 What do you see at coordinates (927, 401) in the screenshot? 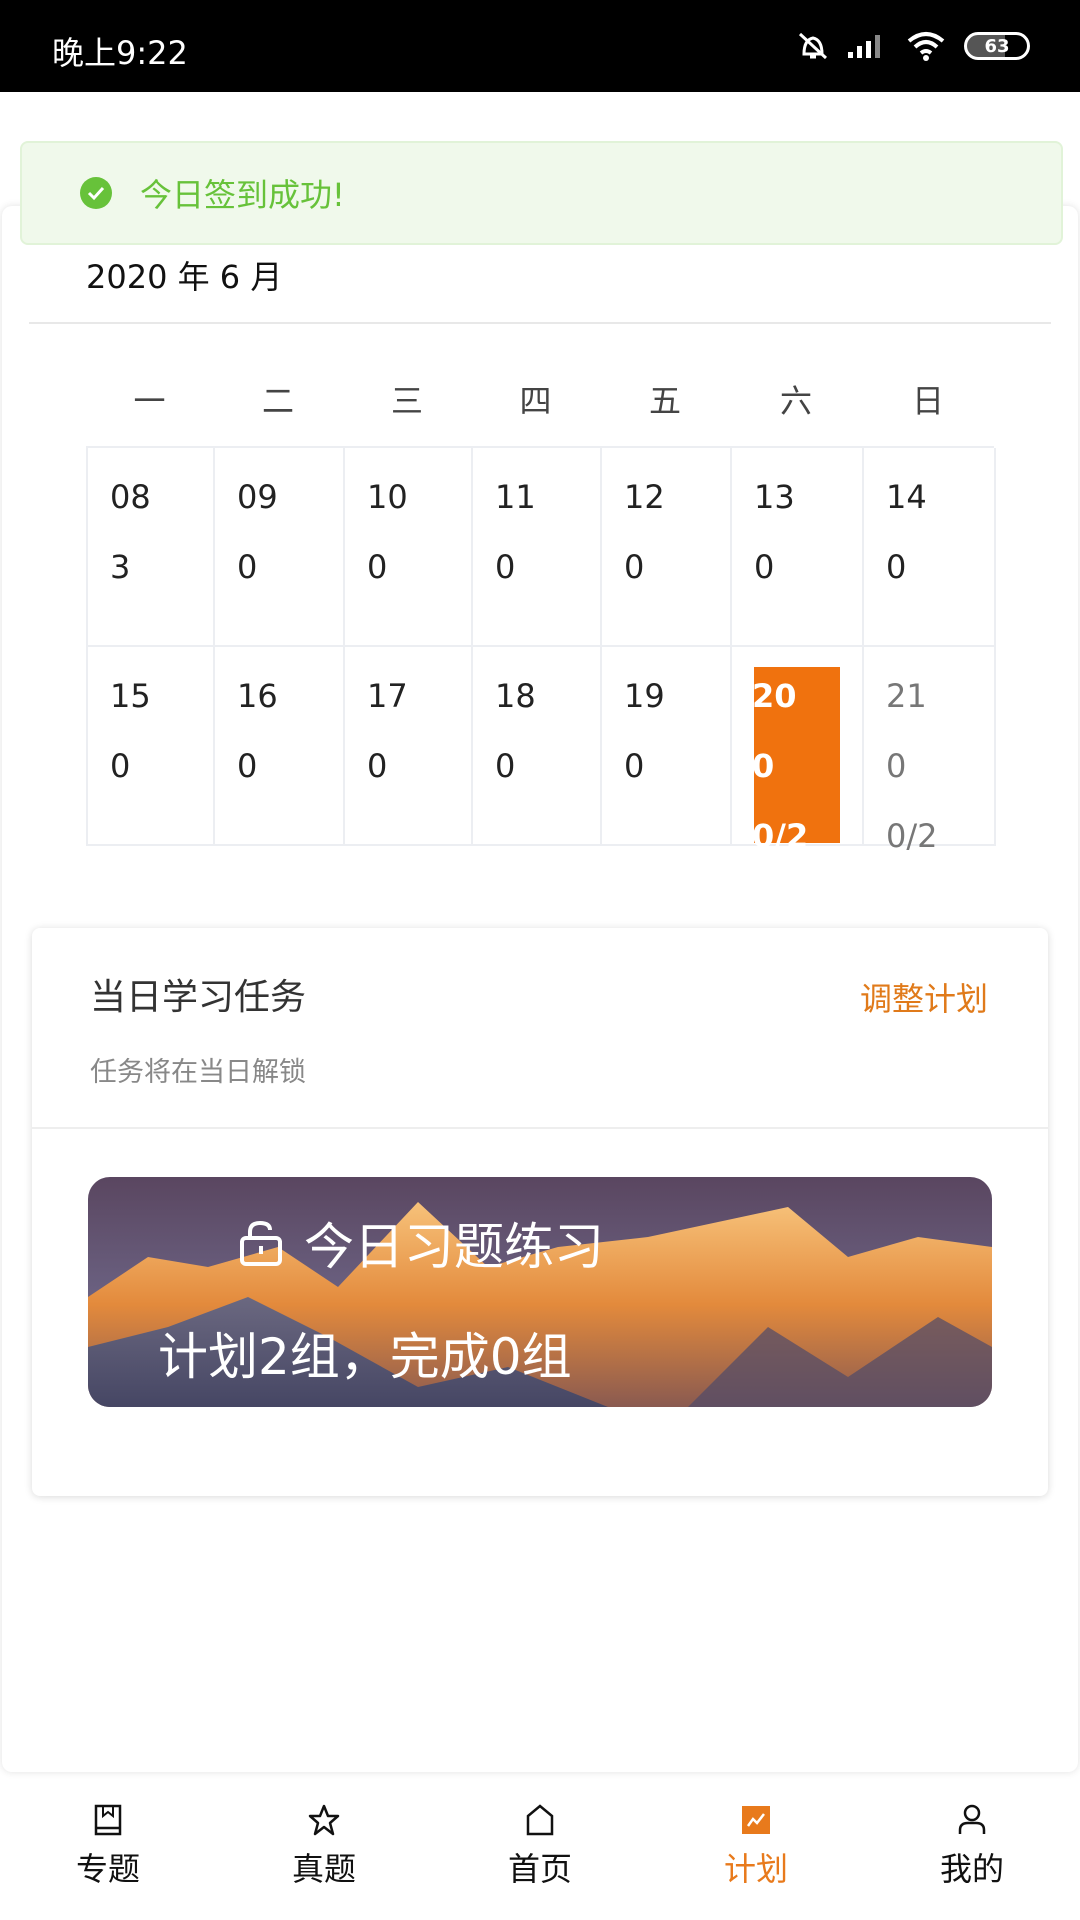
I see `weekday: 日` at bounding box center [927, 401].